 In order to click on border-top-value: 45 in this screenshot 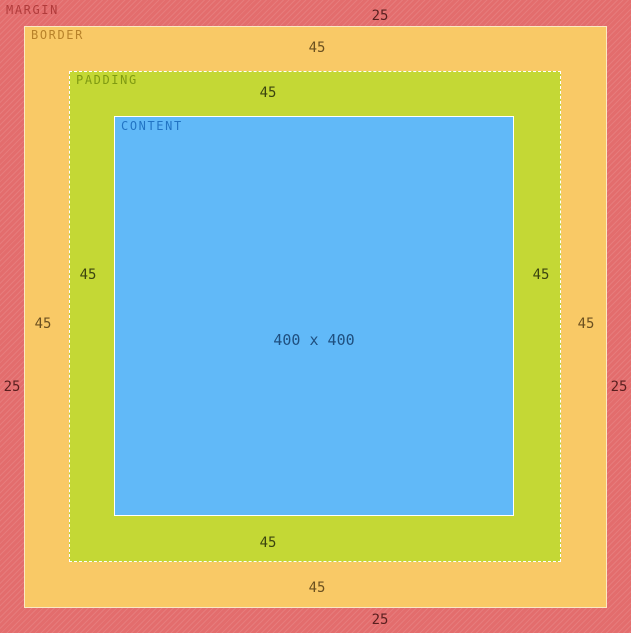, I will do `click(317, 48)`.